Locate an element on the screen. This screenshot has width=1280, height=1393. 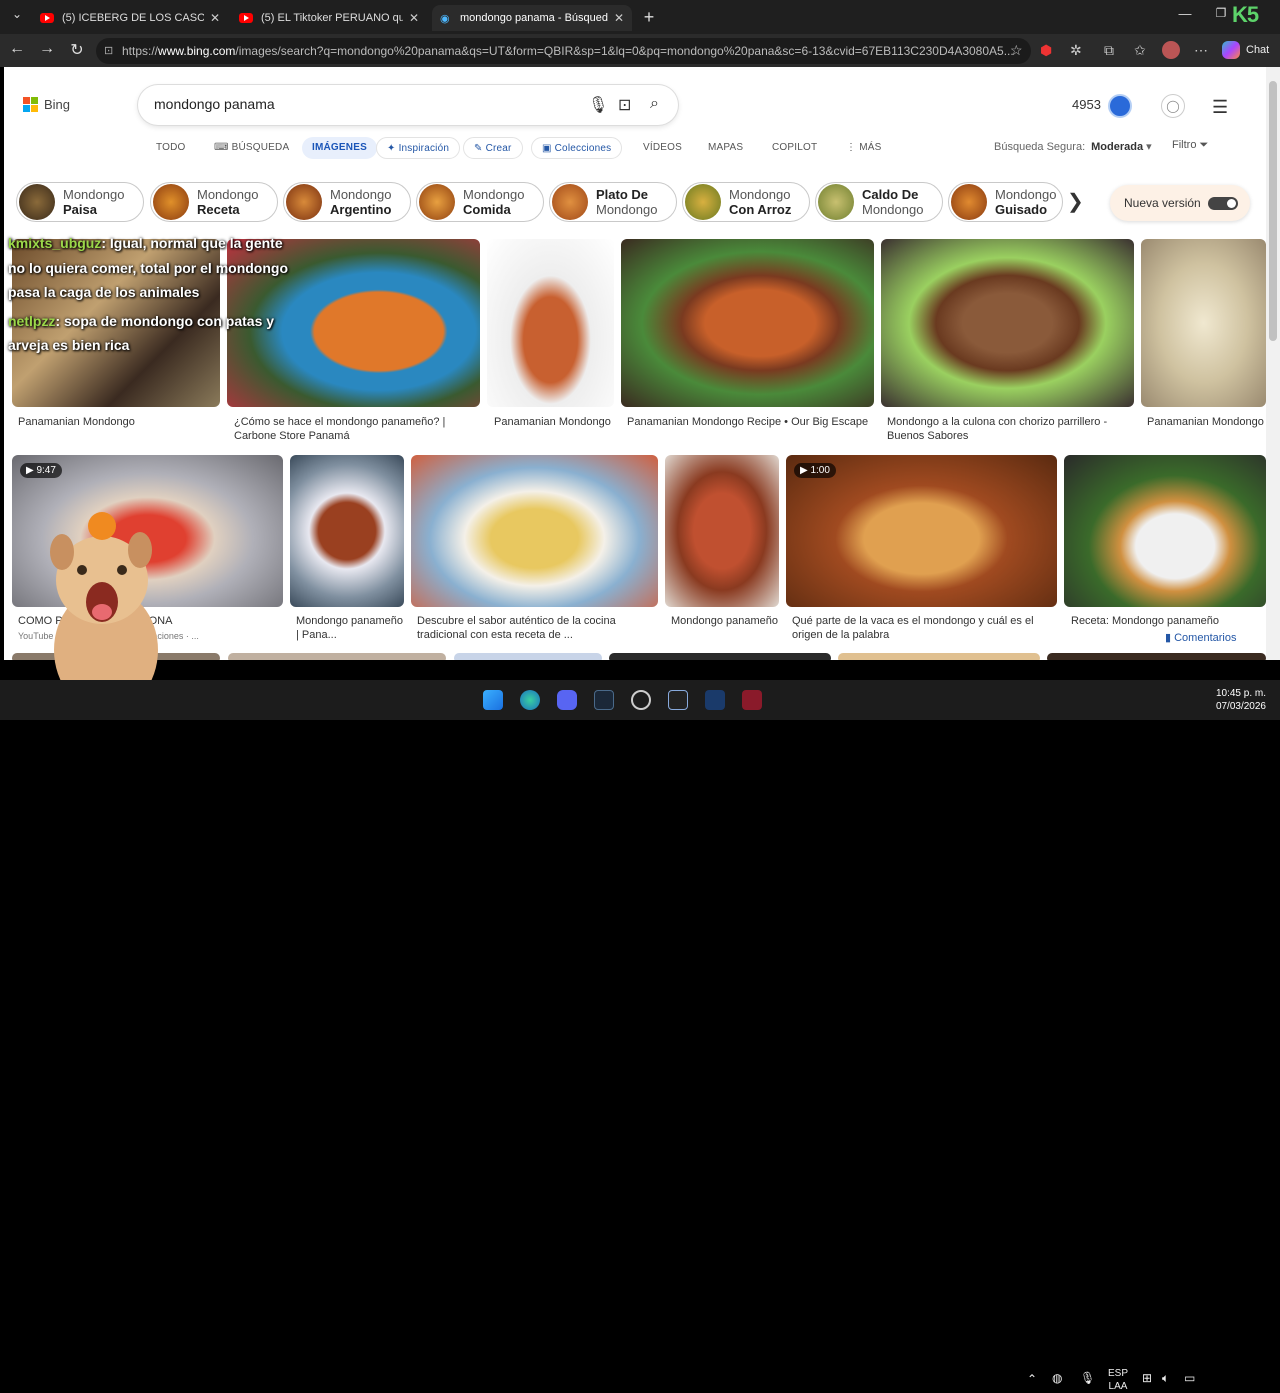
nav-videos: VÍDEOS is located at coordinates (662, 148).